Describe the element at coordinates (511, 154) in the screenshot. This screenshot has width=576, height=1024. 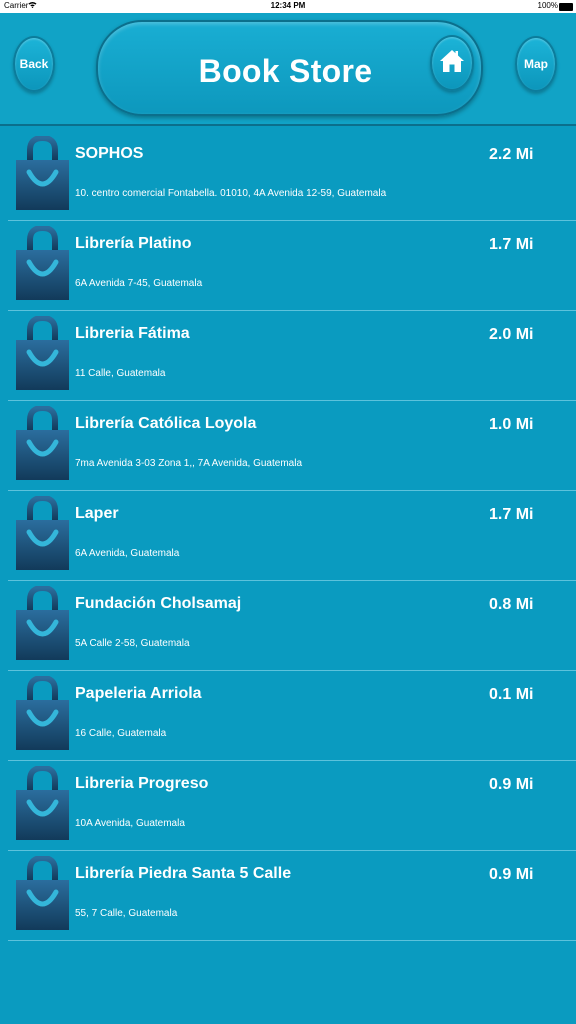
I see `store-distance: 2.2 Mi` at that location.